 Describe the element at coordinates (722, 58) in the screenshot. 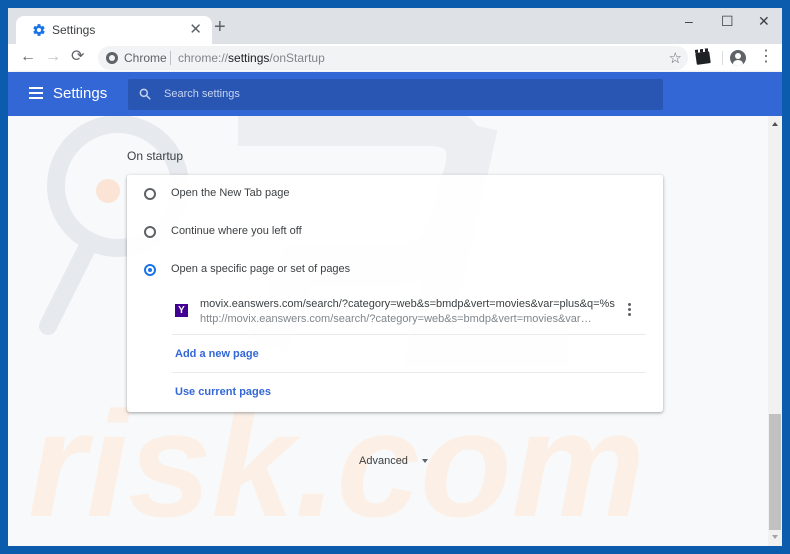

I see `toolbar-separator` at that location.